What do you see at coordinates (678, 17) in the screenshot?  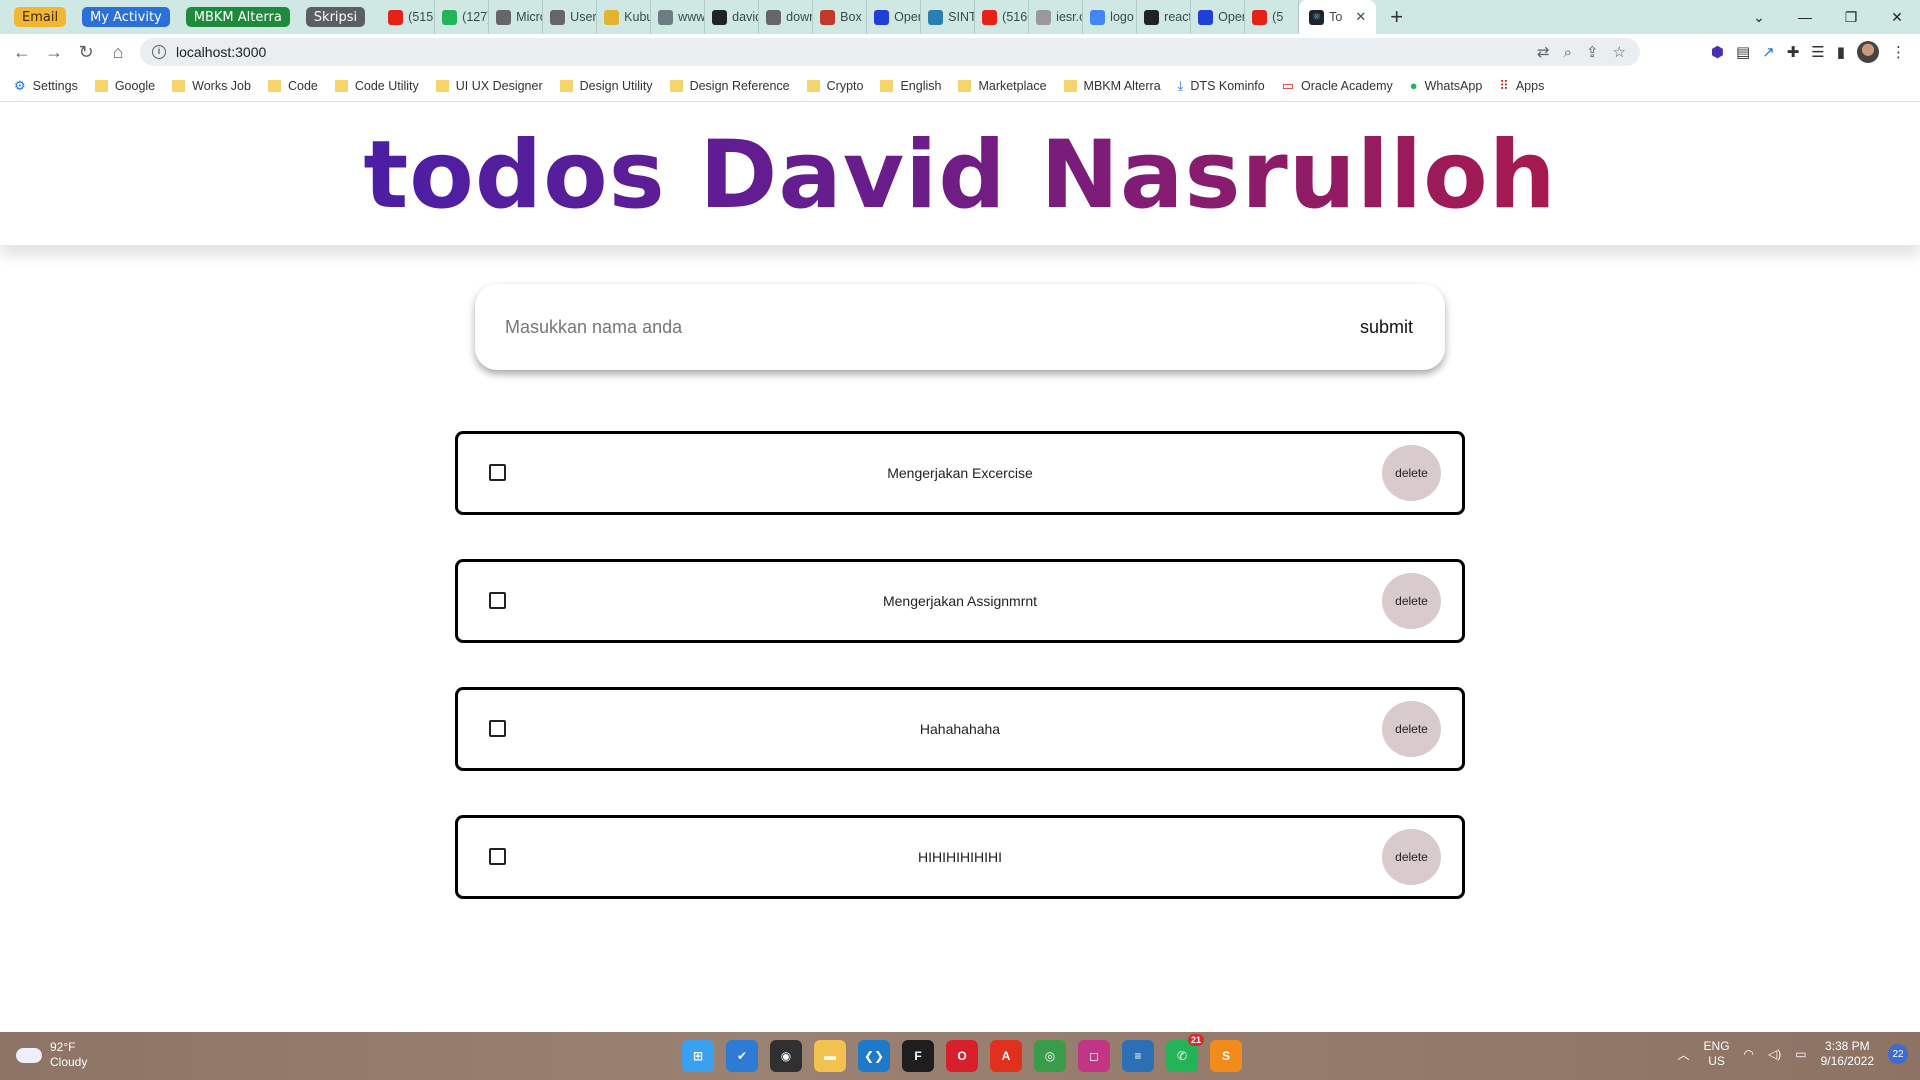 I see `browser-tab: www.l` at bounding box center [678, 17].